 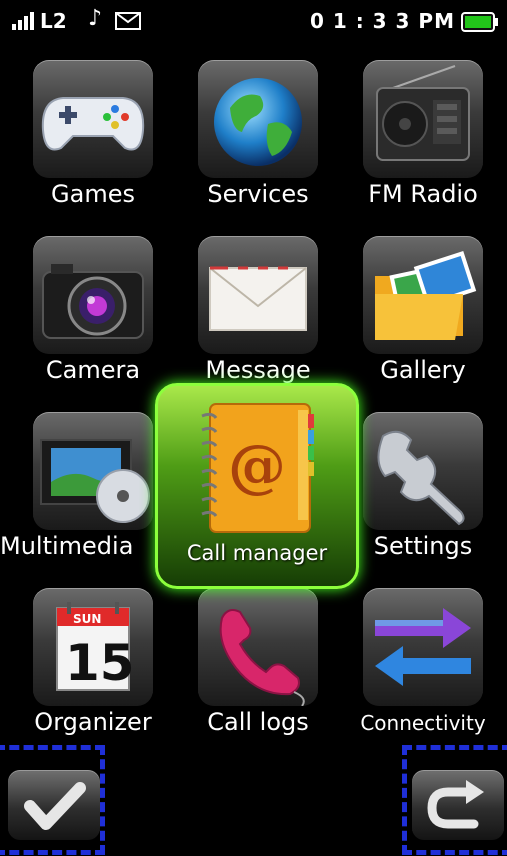 I want to click on menu-item-call-manager: @ Call manager, so click(x=257, y=486).